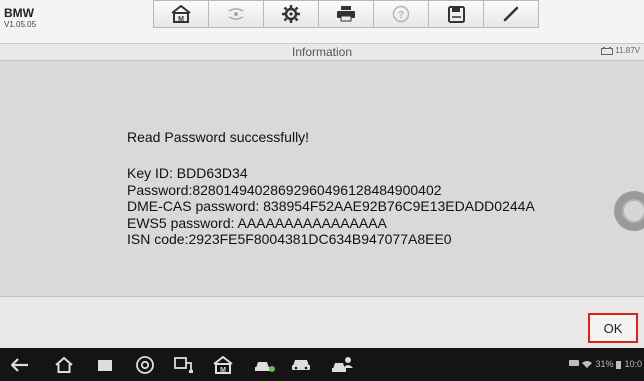 This screenshot has height=381, width=644. I want to click on app-version: V1.05.05, so click(20, 24).